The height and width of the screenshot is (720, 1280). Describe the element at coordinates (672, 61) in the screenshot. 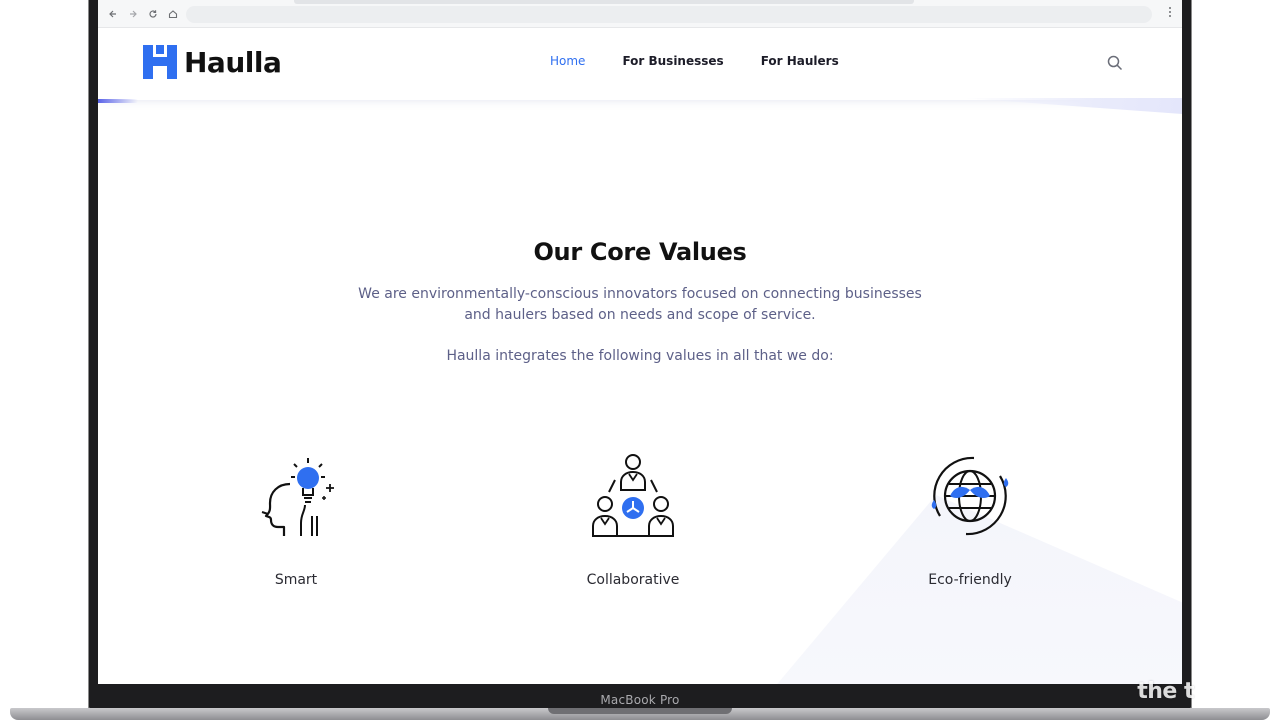

I see `nav-for-businesses: For Businesses` at that location.